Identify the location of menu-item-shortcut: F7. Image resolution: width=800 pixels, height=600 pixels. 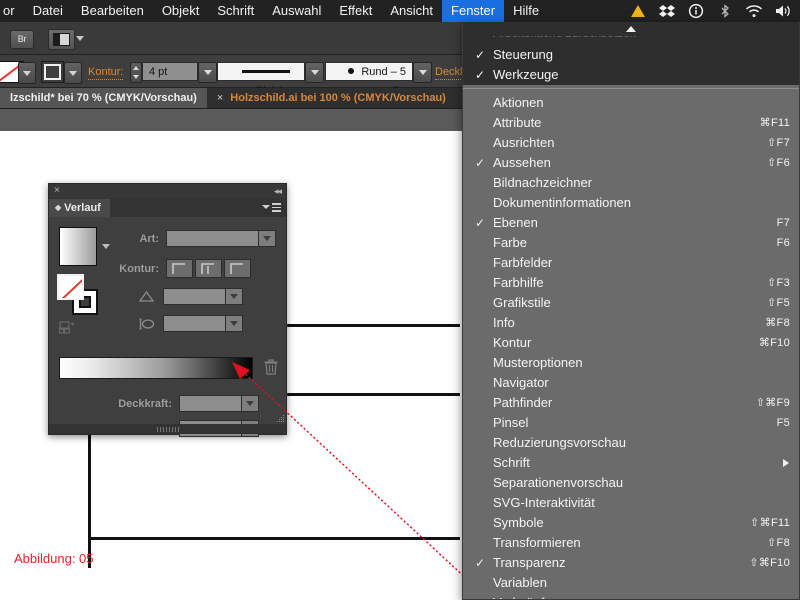
(783, 223).